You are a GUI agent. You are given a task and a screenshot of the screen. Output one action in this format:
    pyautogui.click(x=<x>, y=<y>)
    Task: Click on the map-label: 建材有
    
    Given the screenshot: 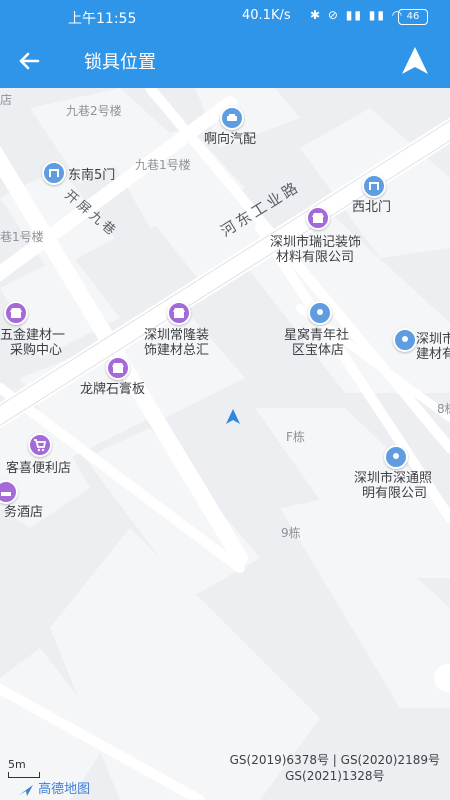 What is the action you would take?
    pyautogui.click(x=433, y=354)
    